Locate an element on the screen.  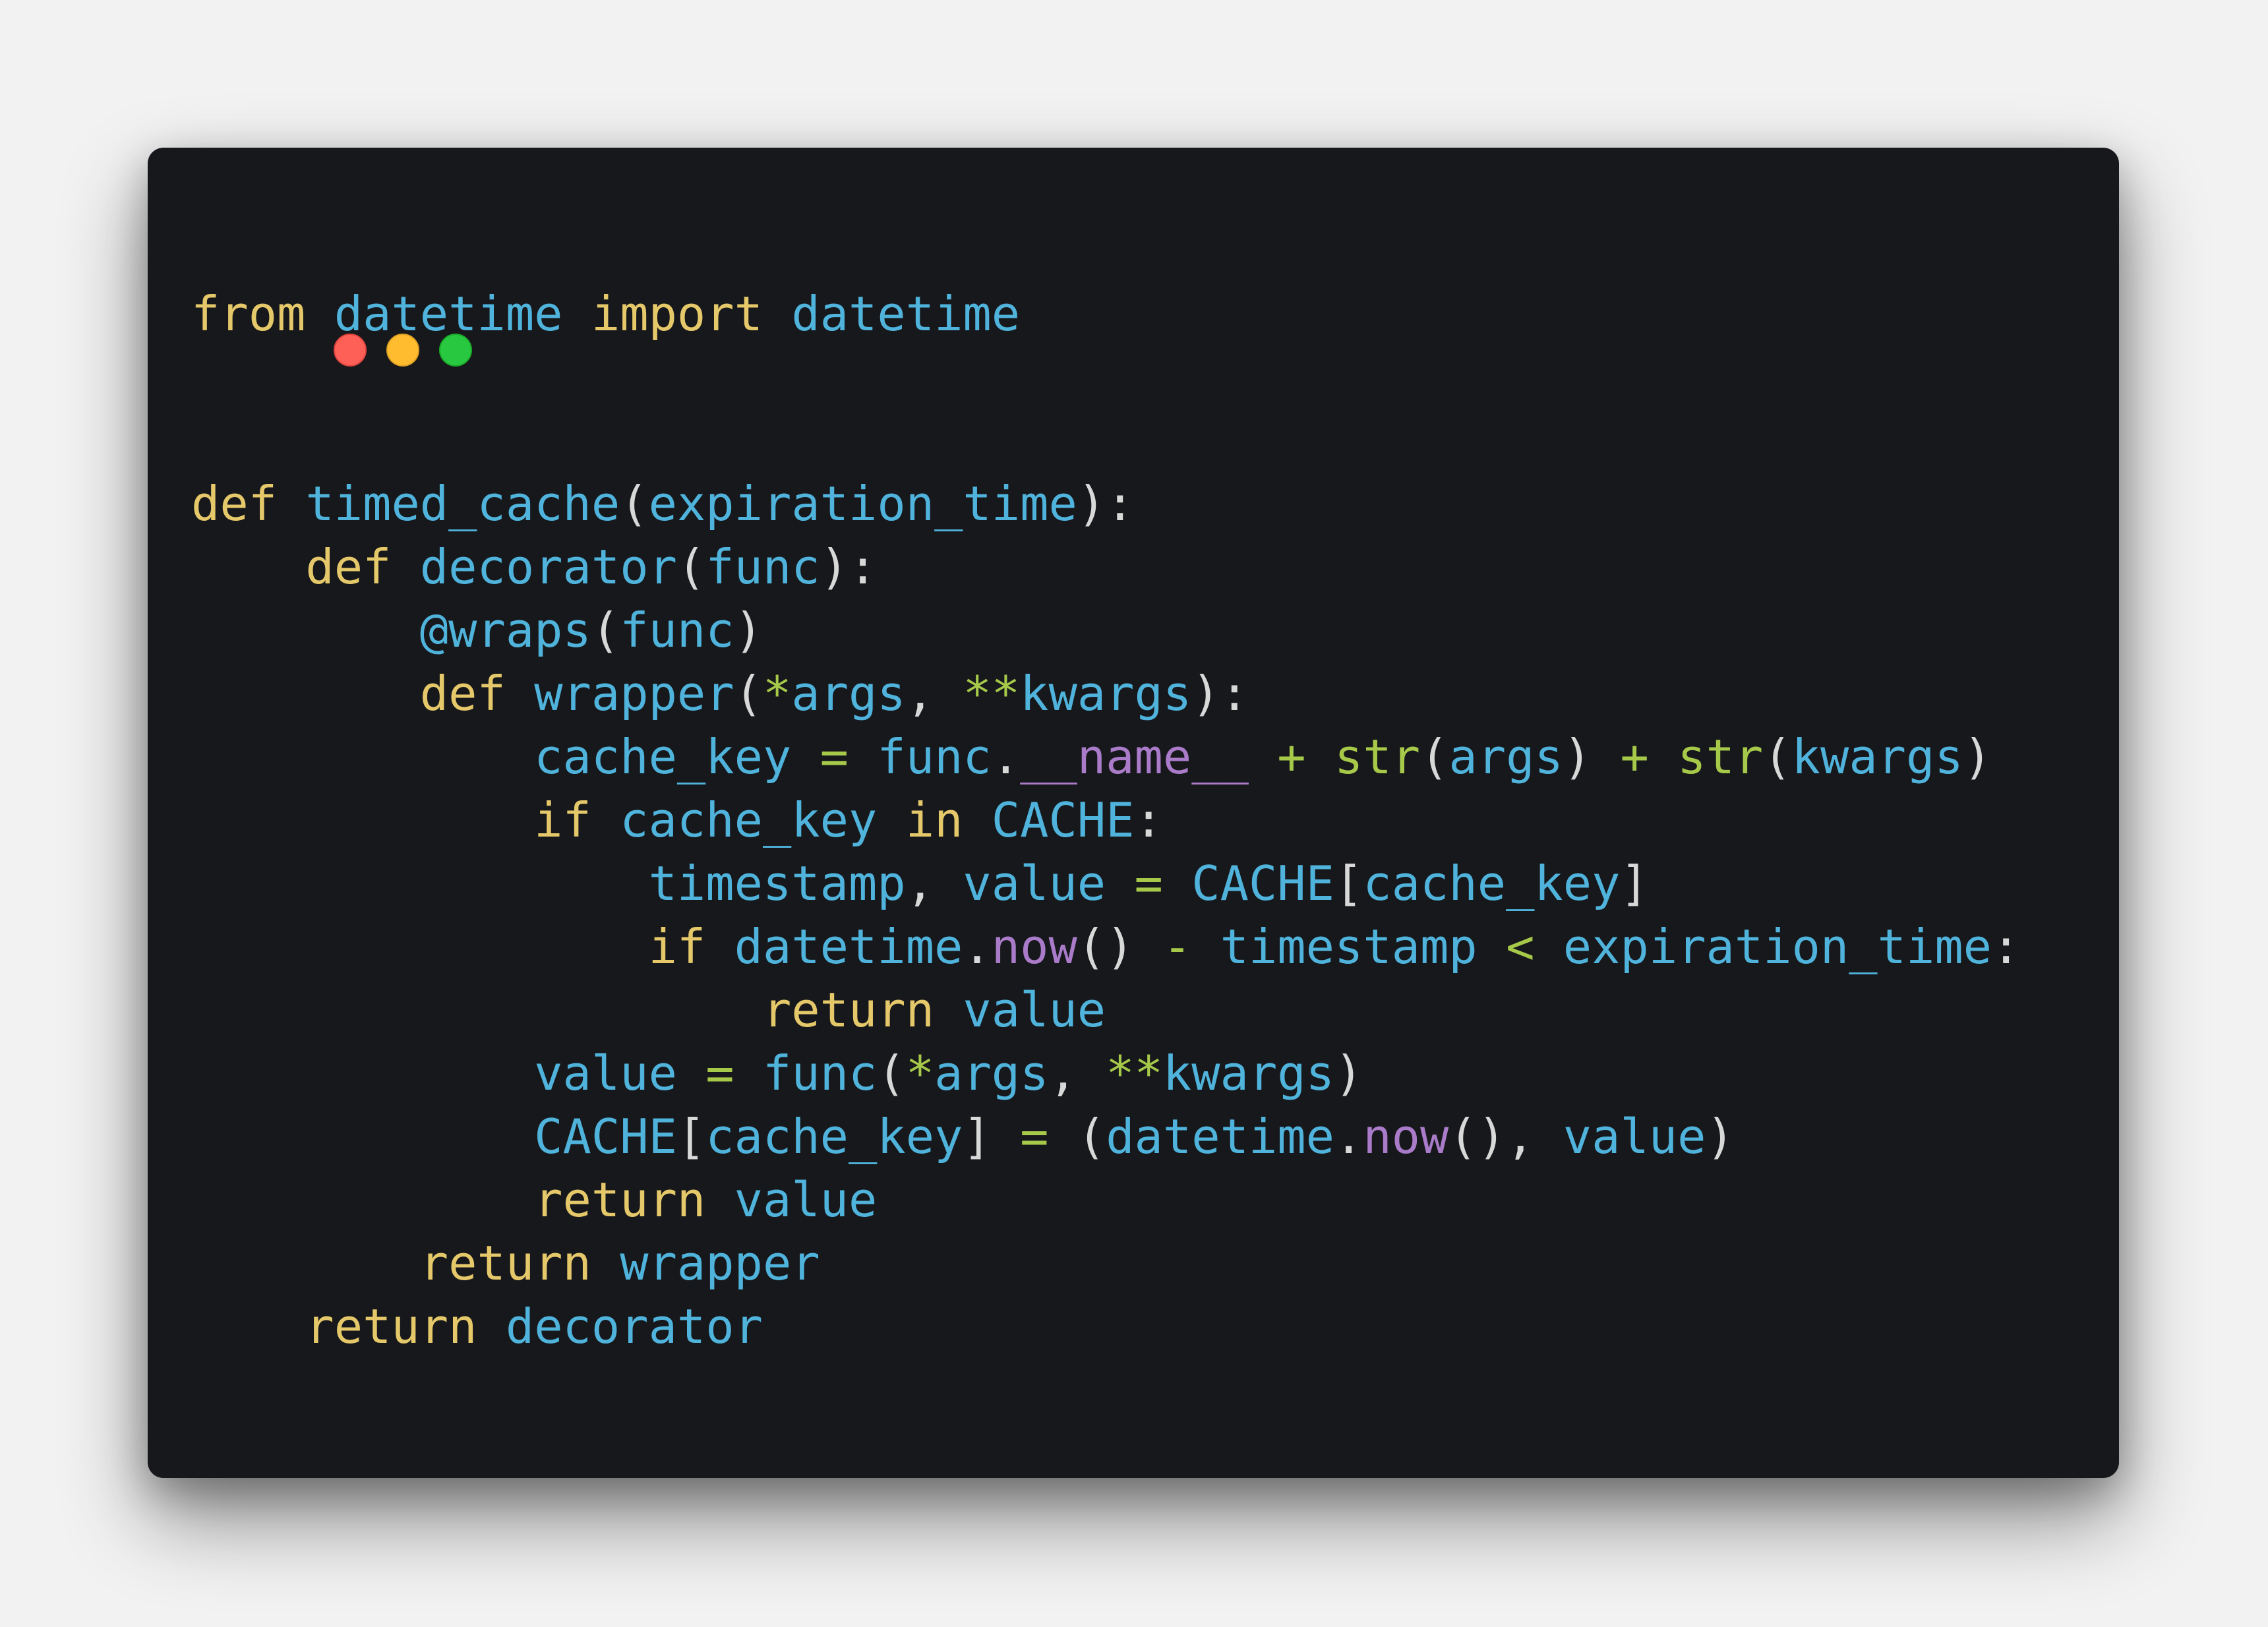
code-token: expiration_time is located at coordinates (1777, 946).